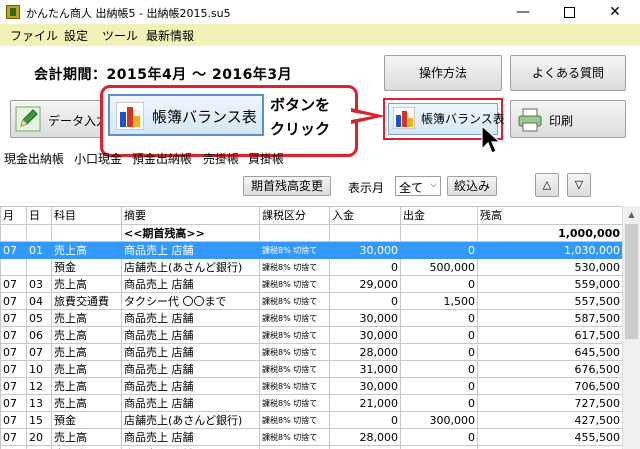  What do you see at coordinates (78, 121) in the screenshot?
I see `data-input-label: データ入力` at bounding box center [78, 121].